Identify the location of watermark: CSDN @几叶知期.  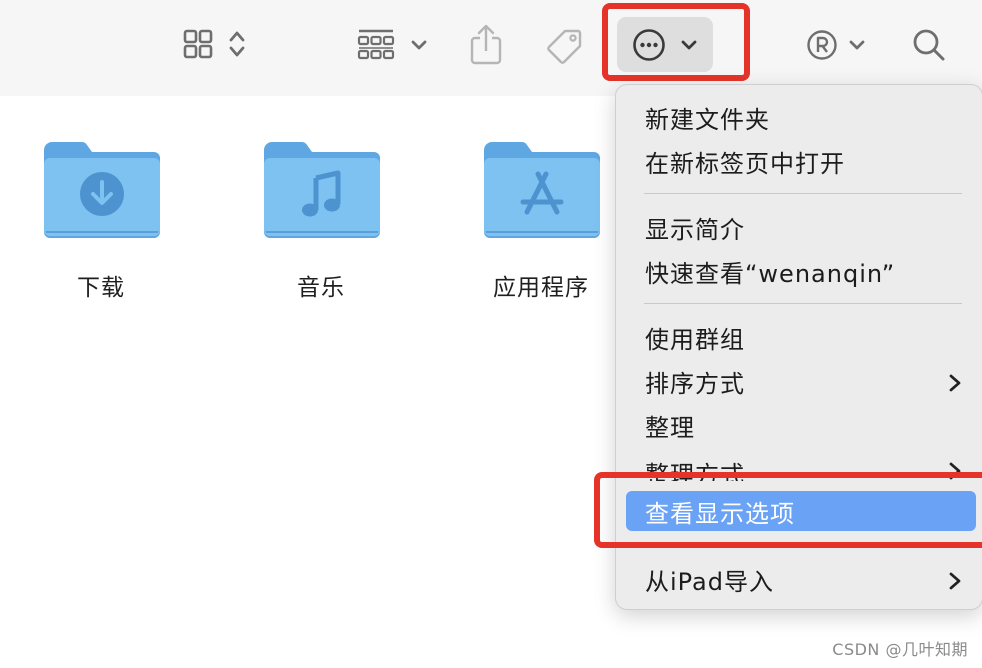
(900, 649).